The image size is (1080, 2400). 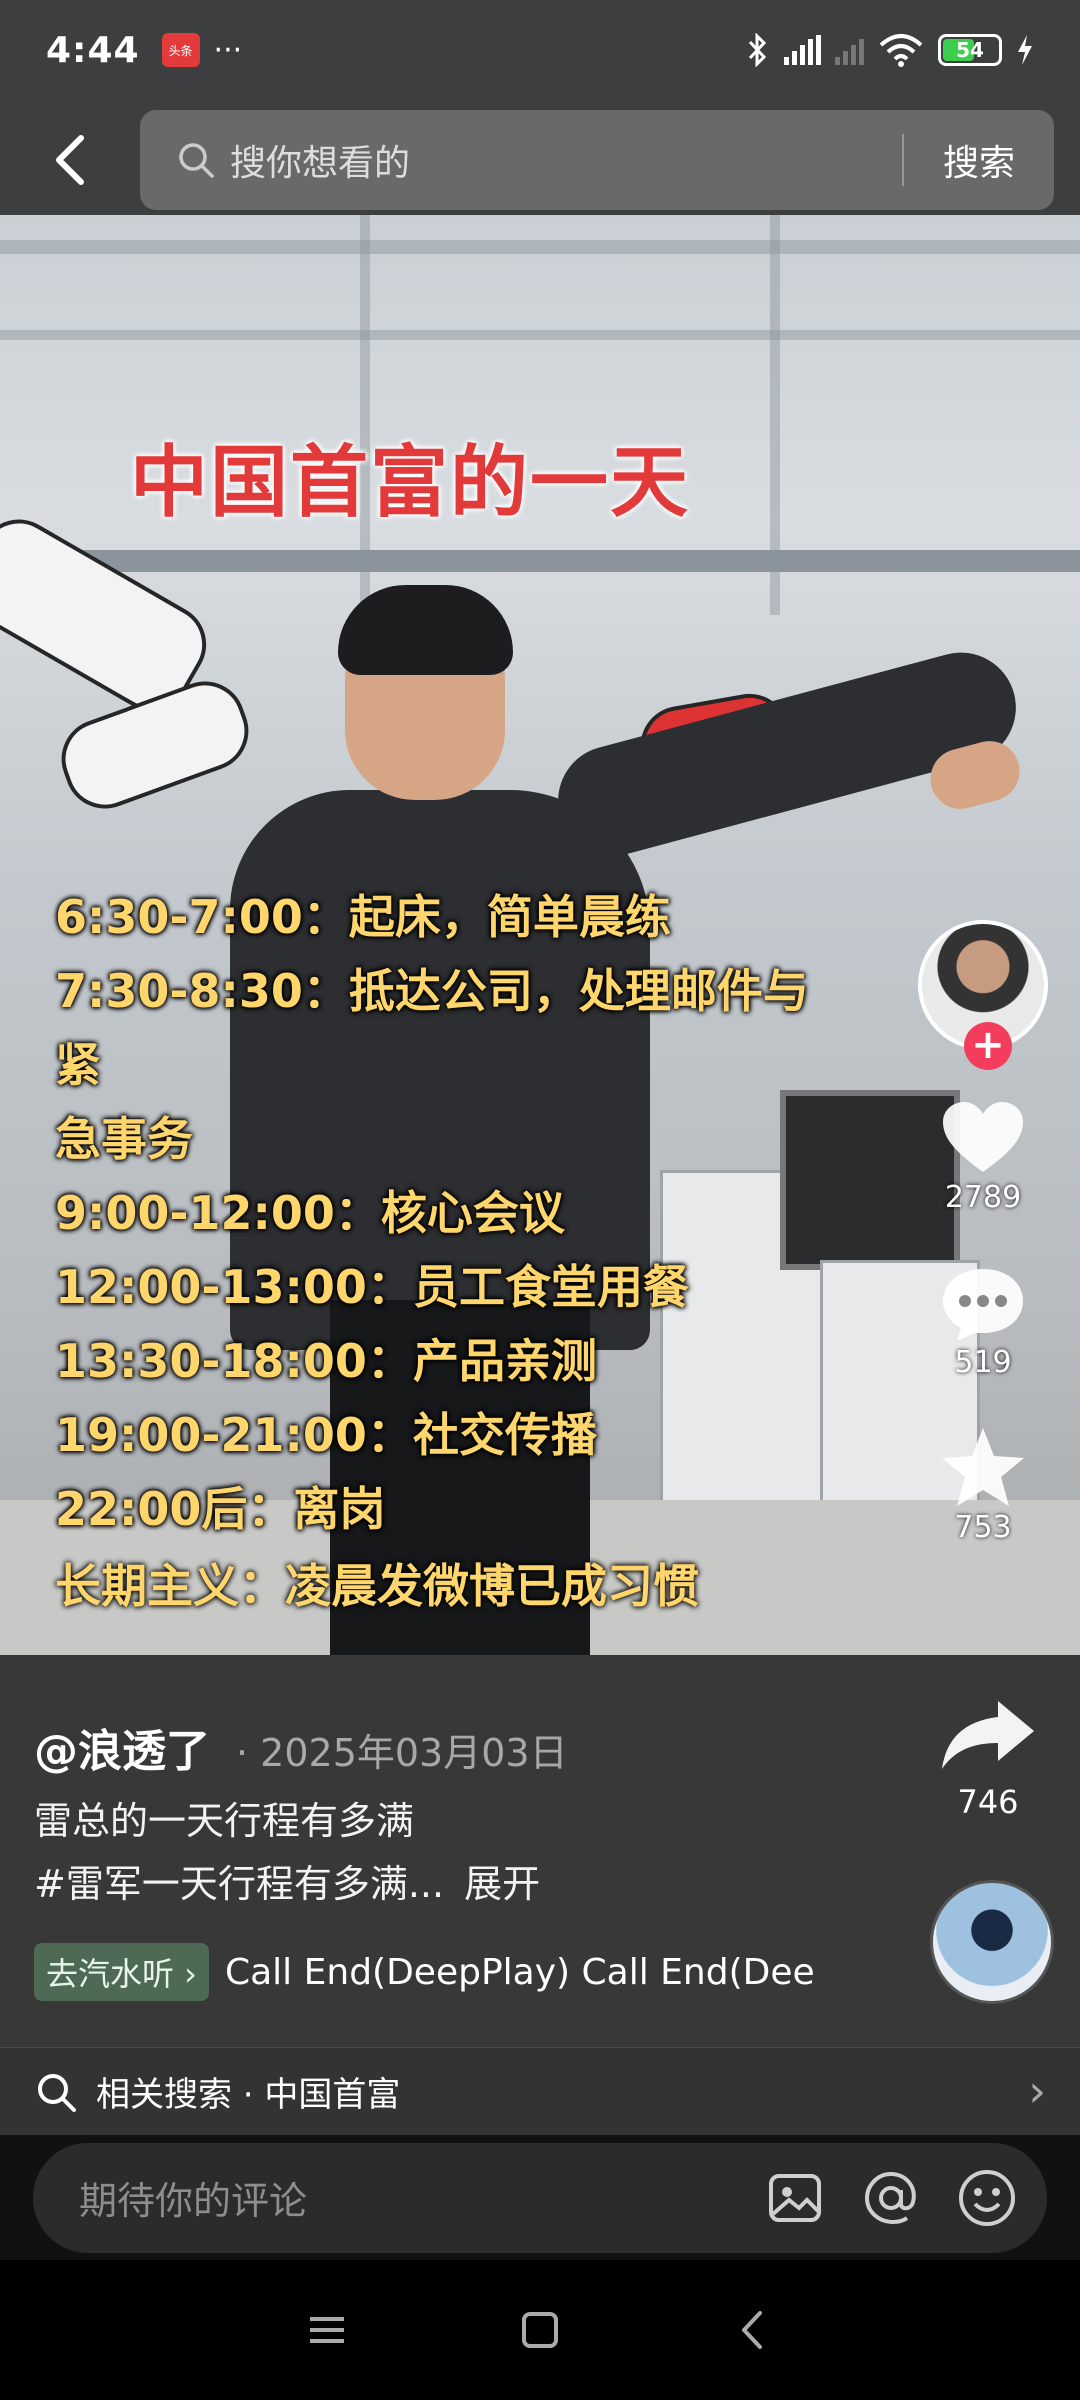 I want to click on like-button: 2789, so click(x=983, y=1152).